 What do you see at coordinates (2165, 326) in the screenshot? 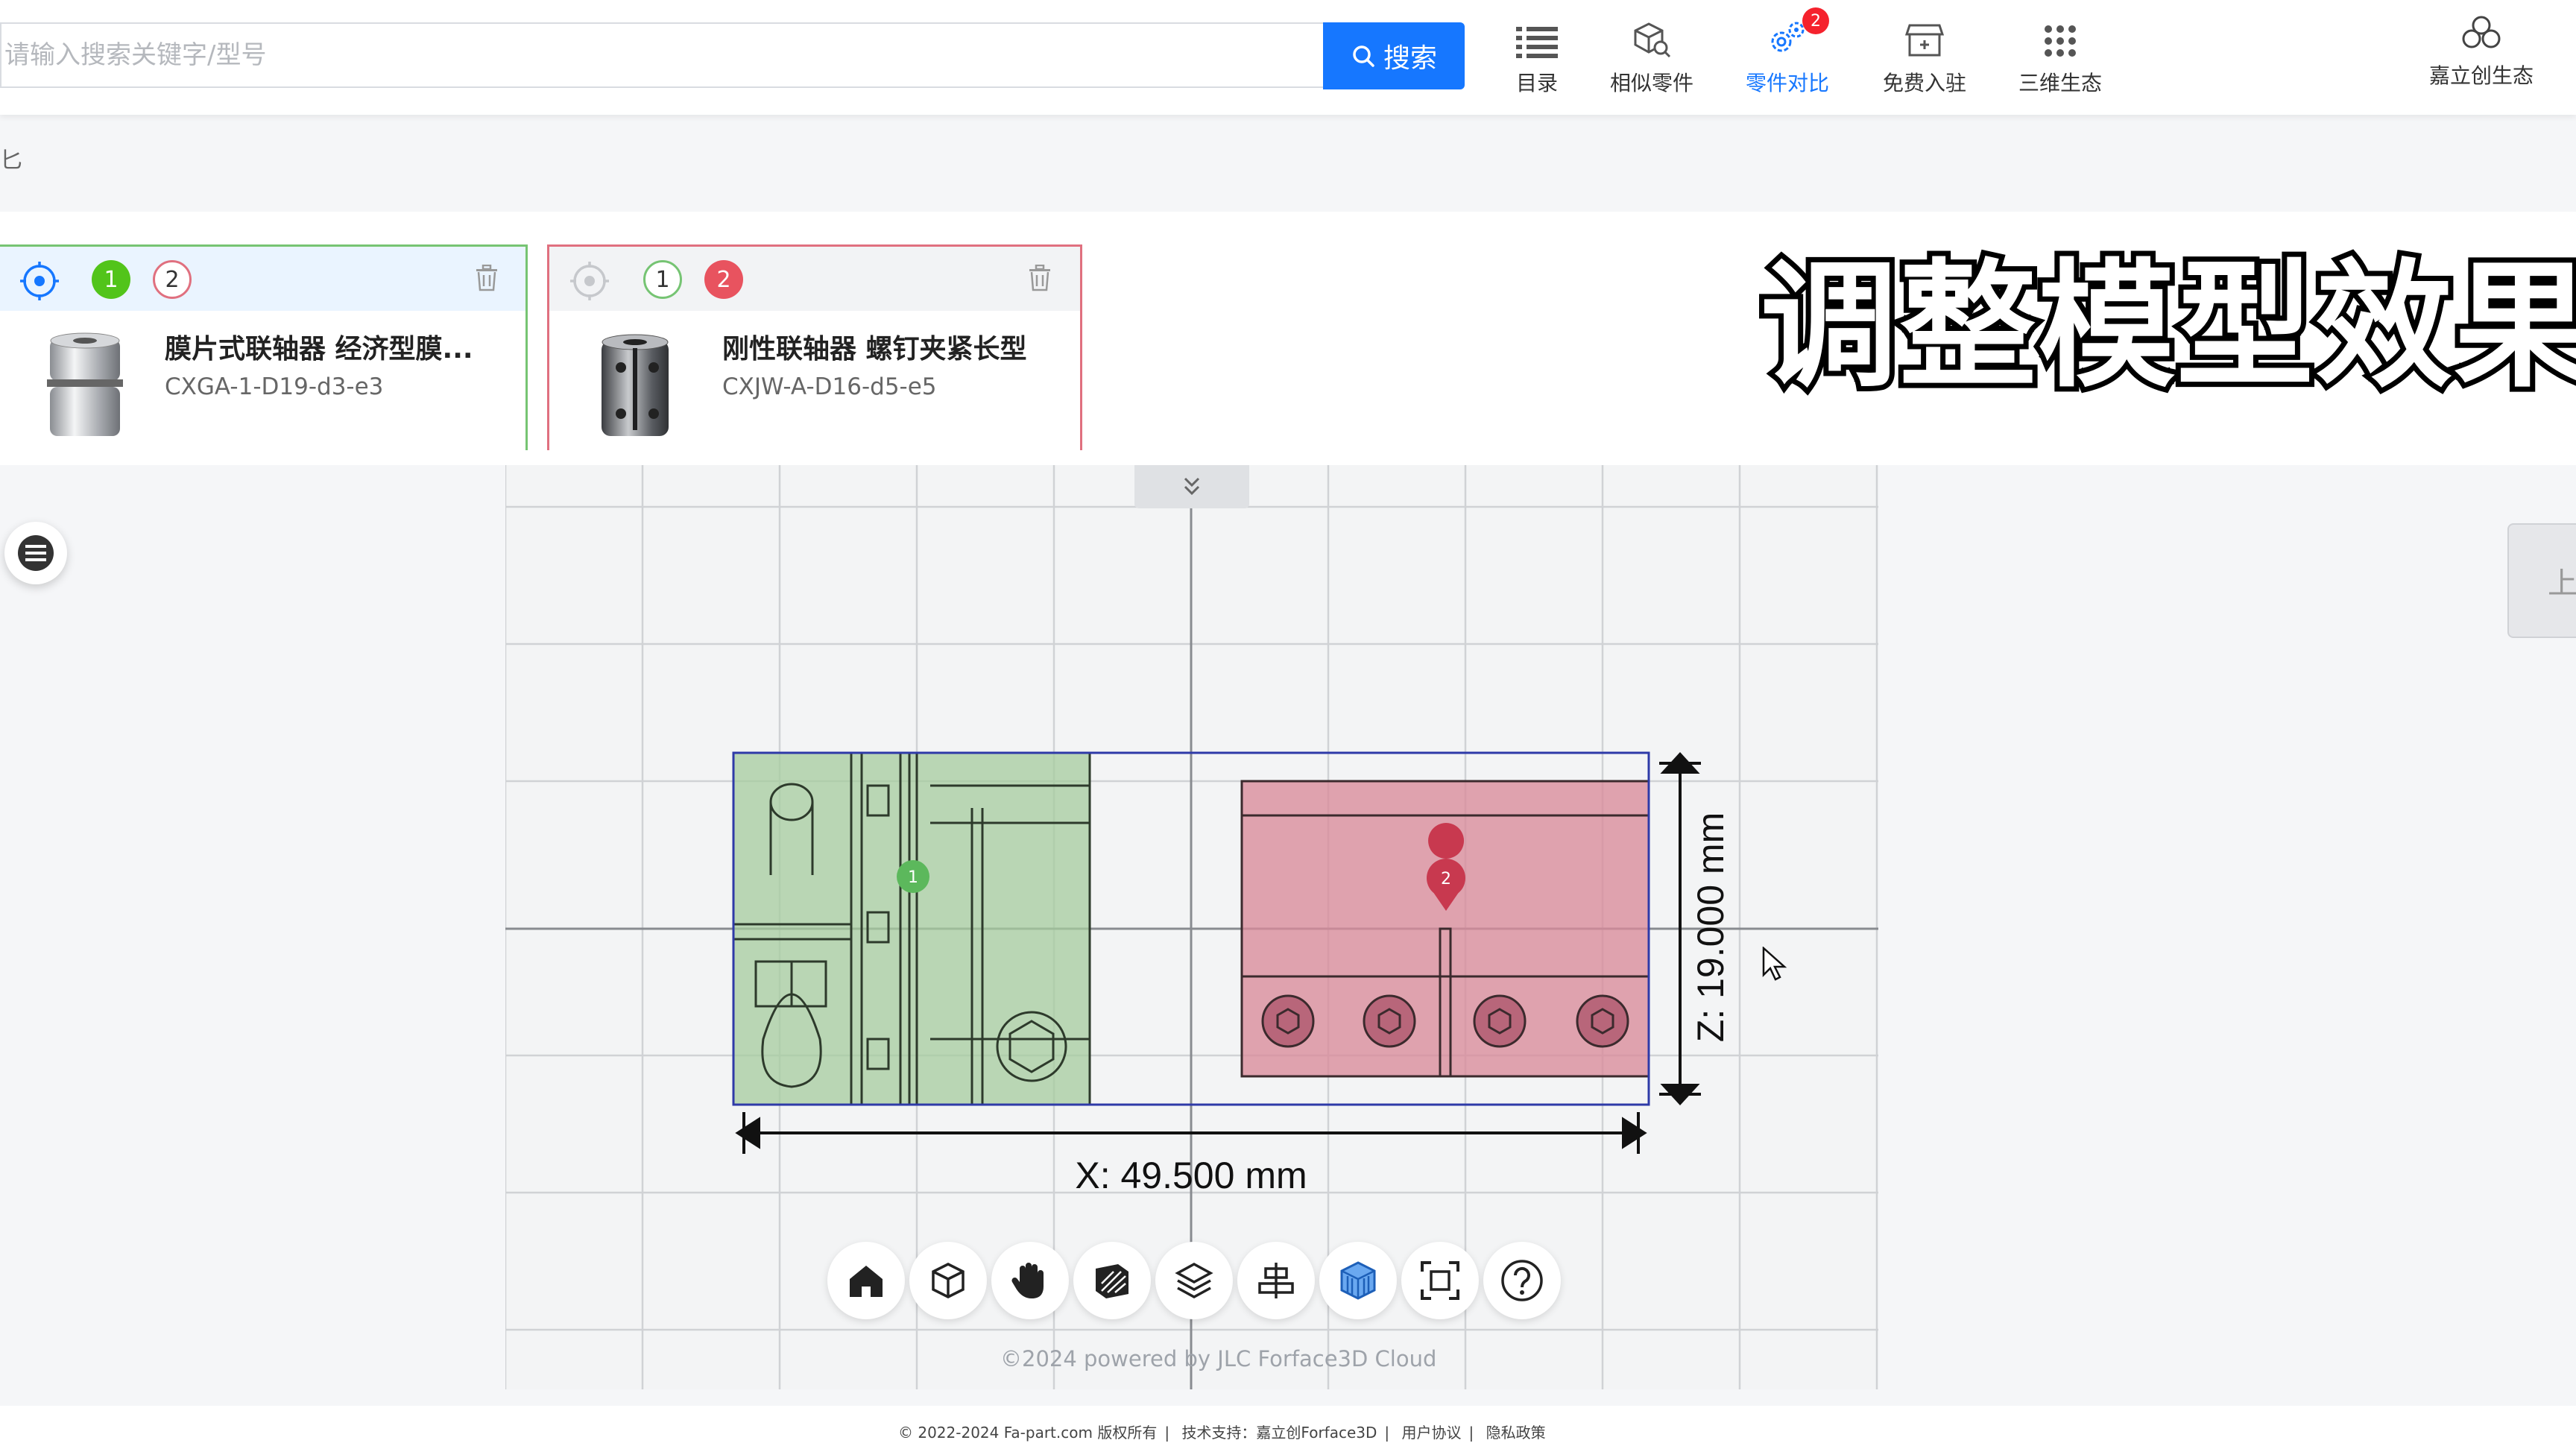
I see `video-caption-headline: 调整模型效果` at bounding box center [2165, 326].